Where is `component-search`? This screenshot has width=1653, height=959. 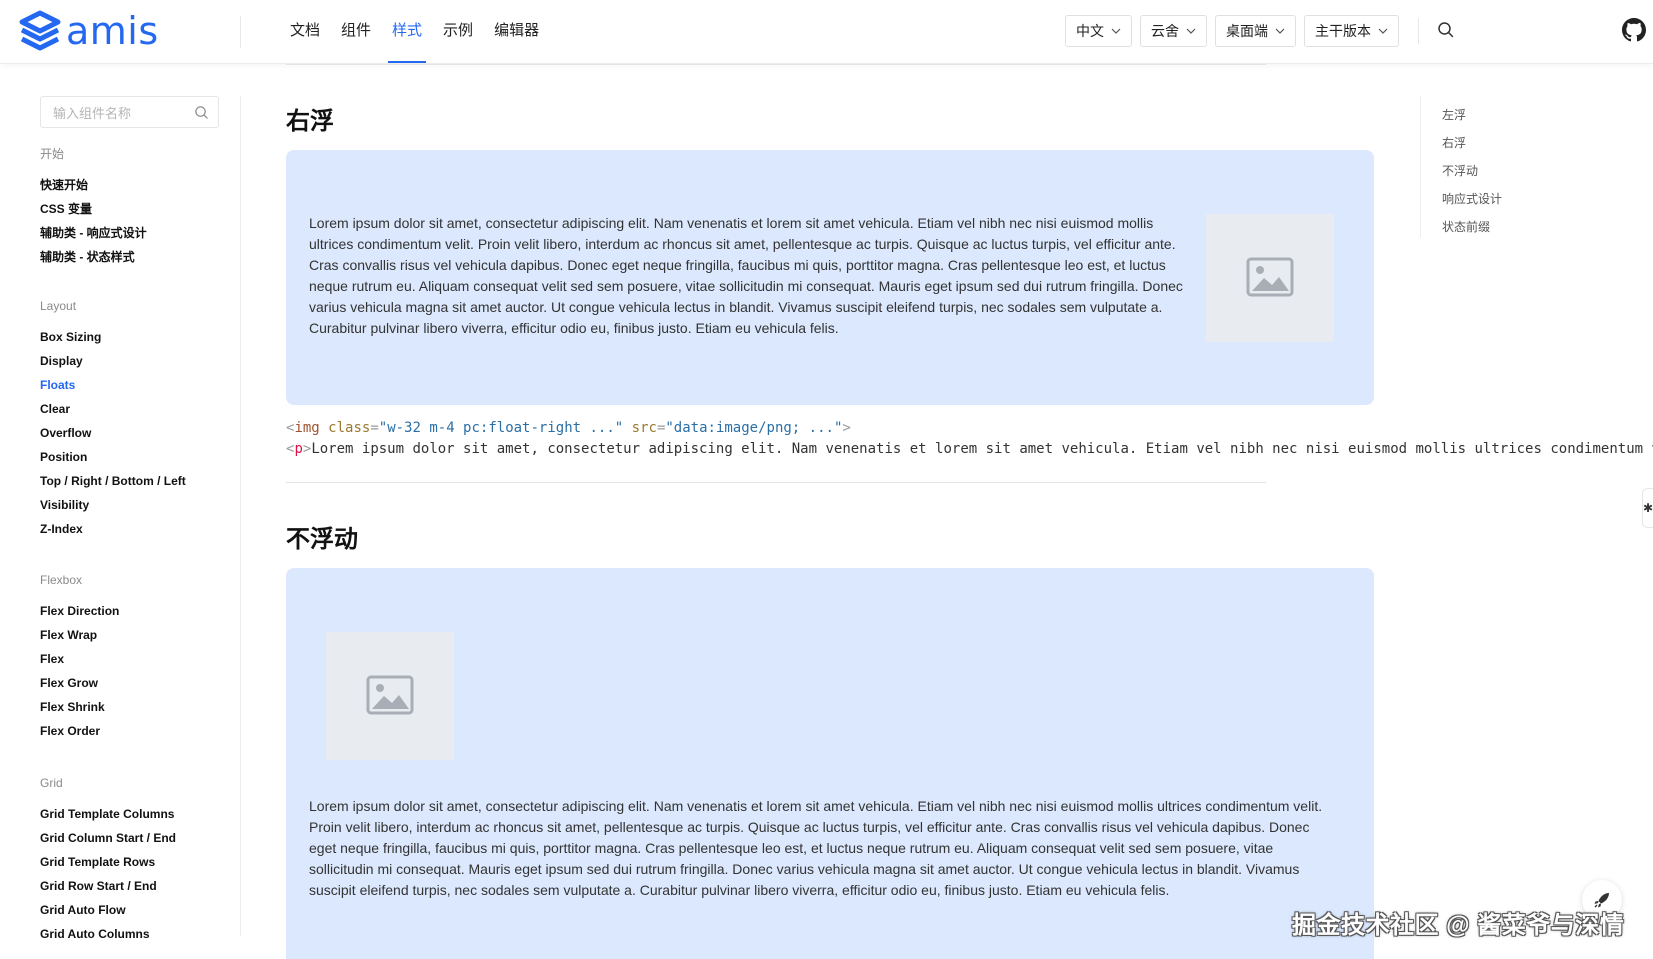
component-search is located at coordinates (129, 112).